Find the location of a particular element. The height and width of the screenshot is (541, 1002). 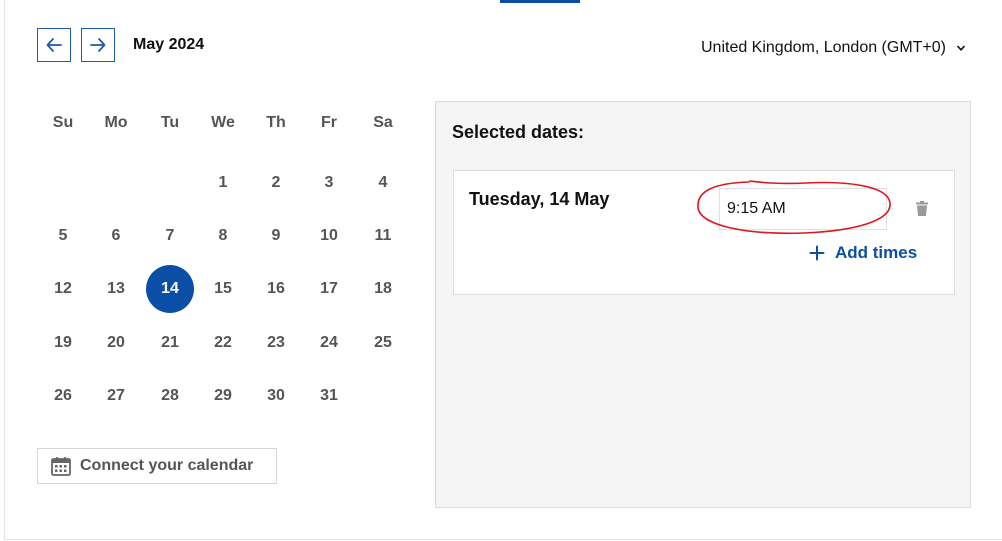

calendar-icon is located at coordinates (61, 466).